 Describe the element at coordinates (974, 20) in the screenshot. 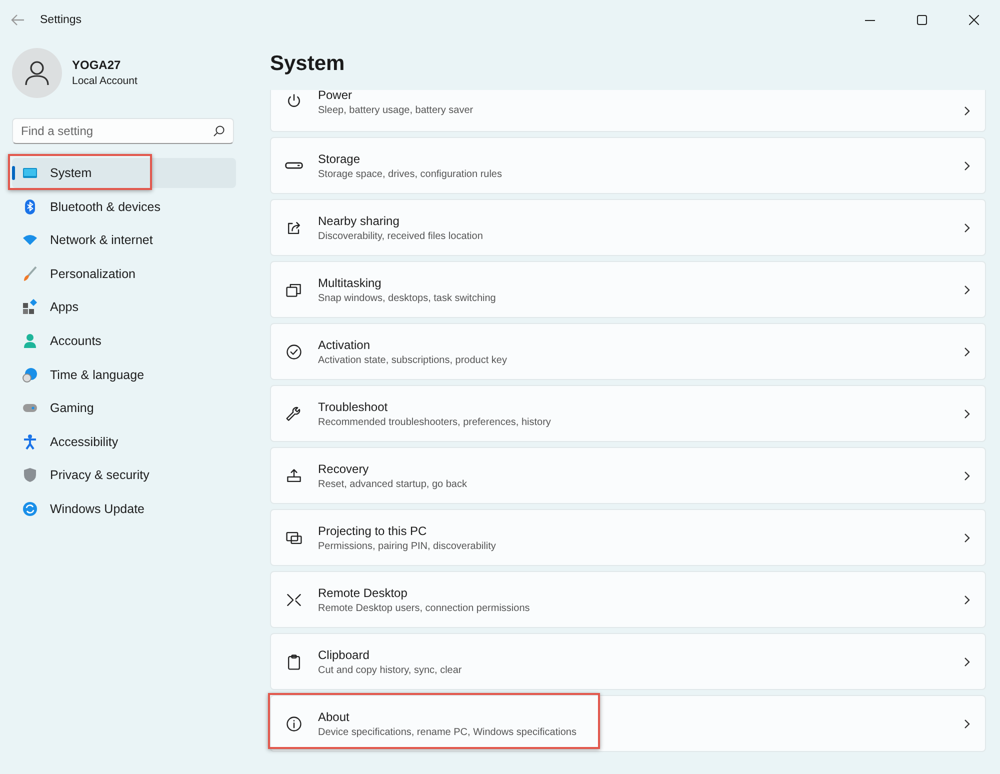

I see `close-icon` at that location.